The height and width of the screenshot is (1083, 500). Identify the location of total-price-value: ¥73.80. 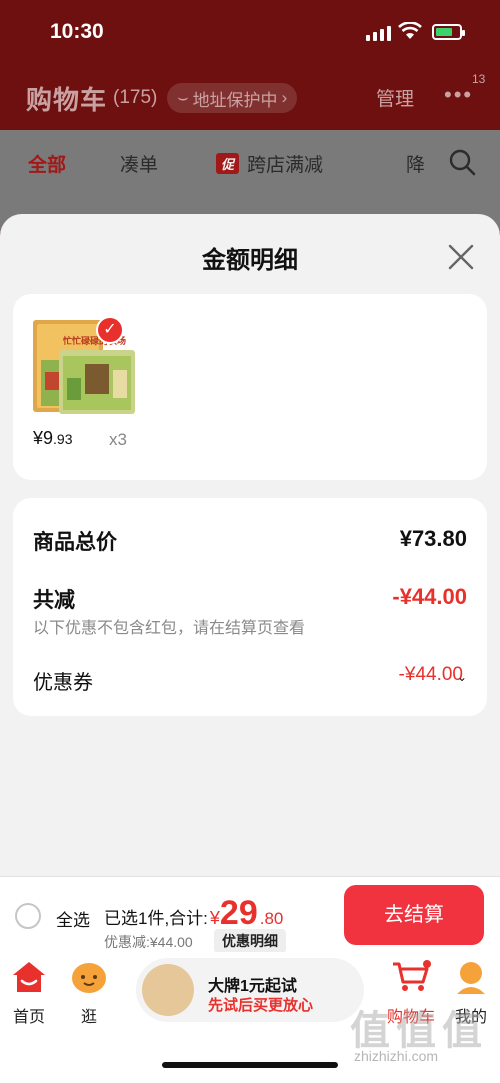
(433, 538).